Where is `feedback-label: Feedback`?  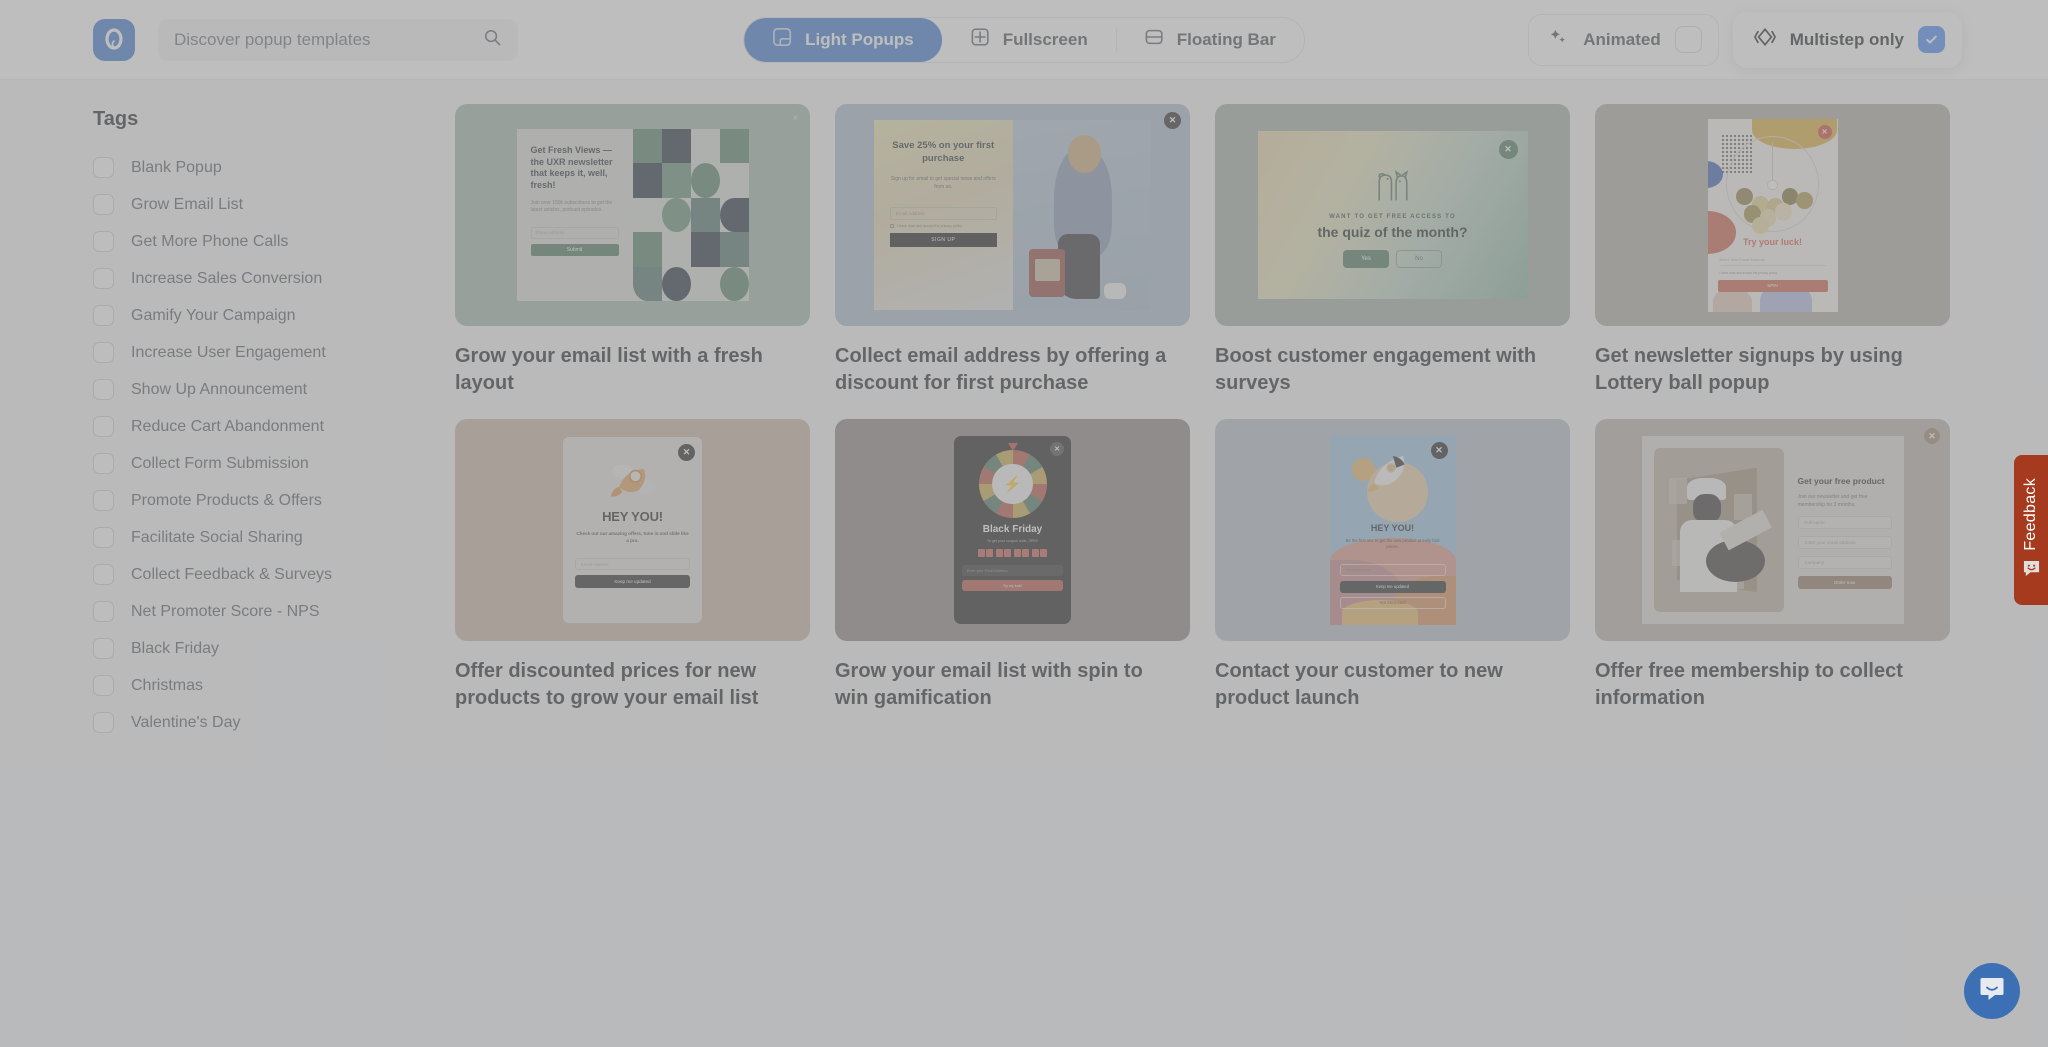
feedback-label: Feedback is located at coordinates (2030, 514).